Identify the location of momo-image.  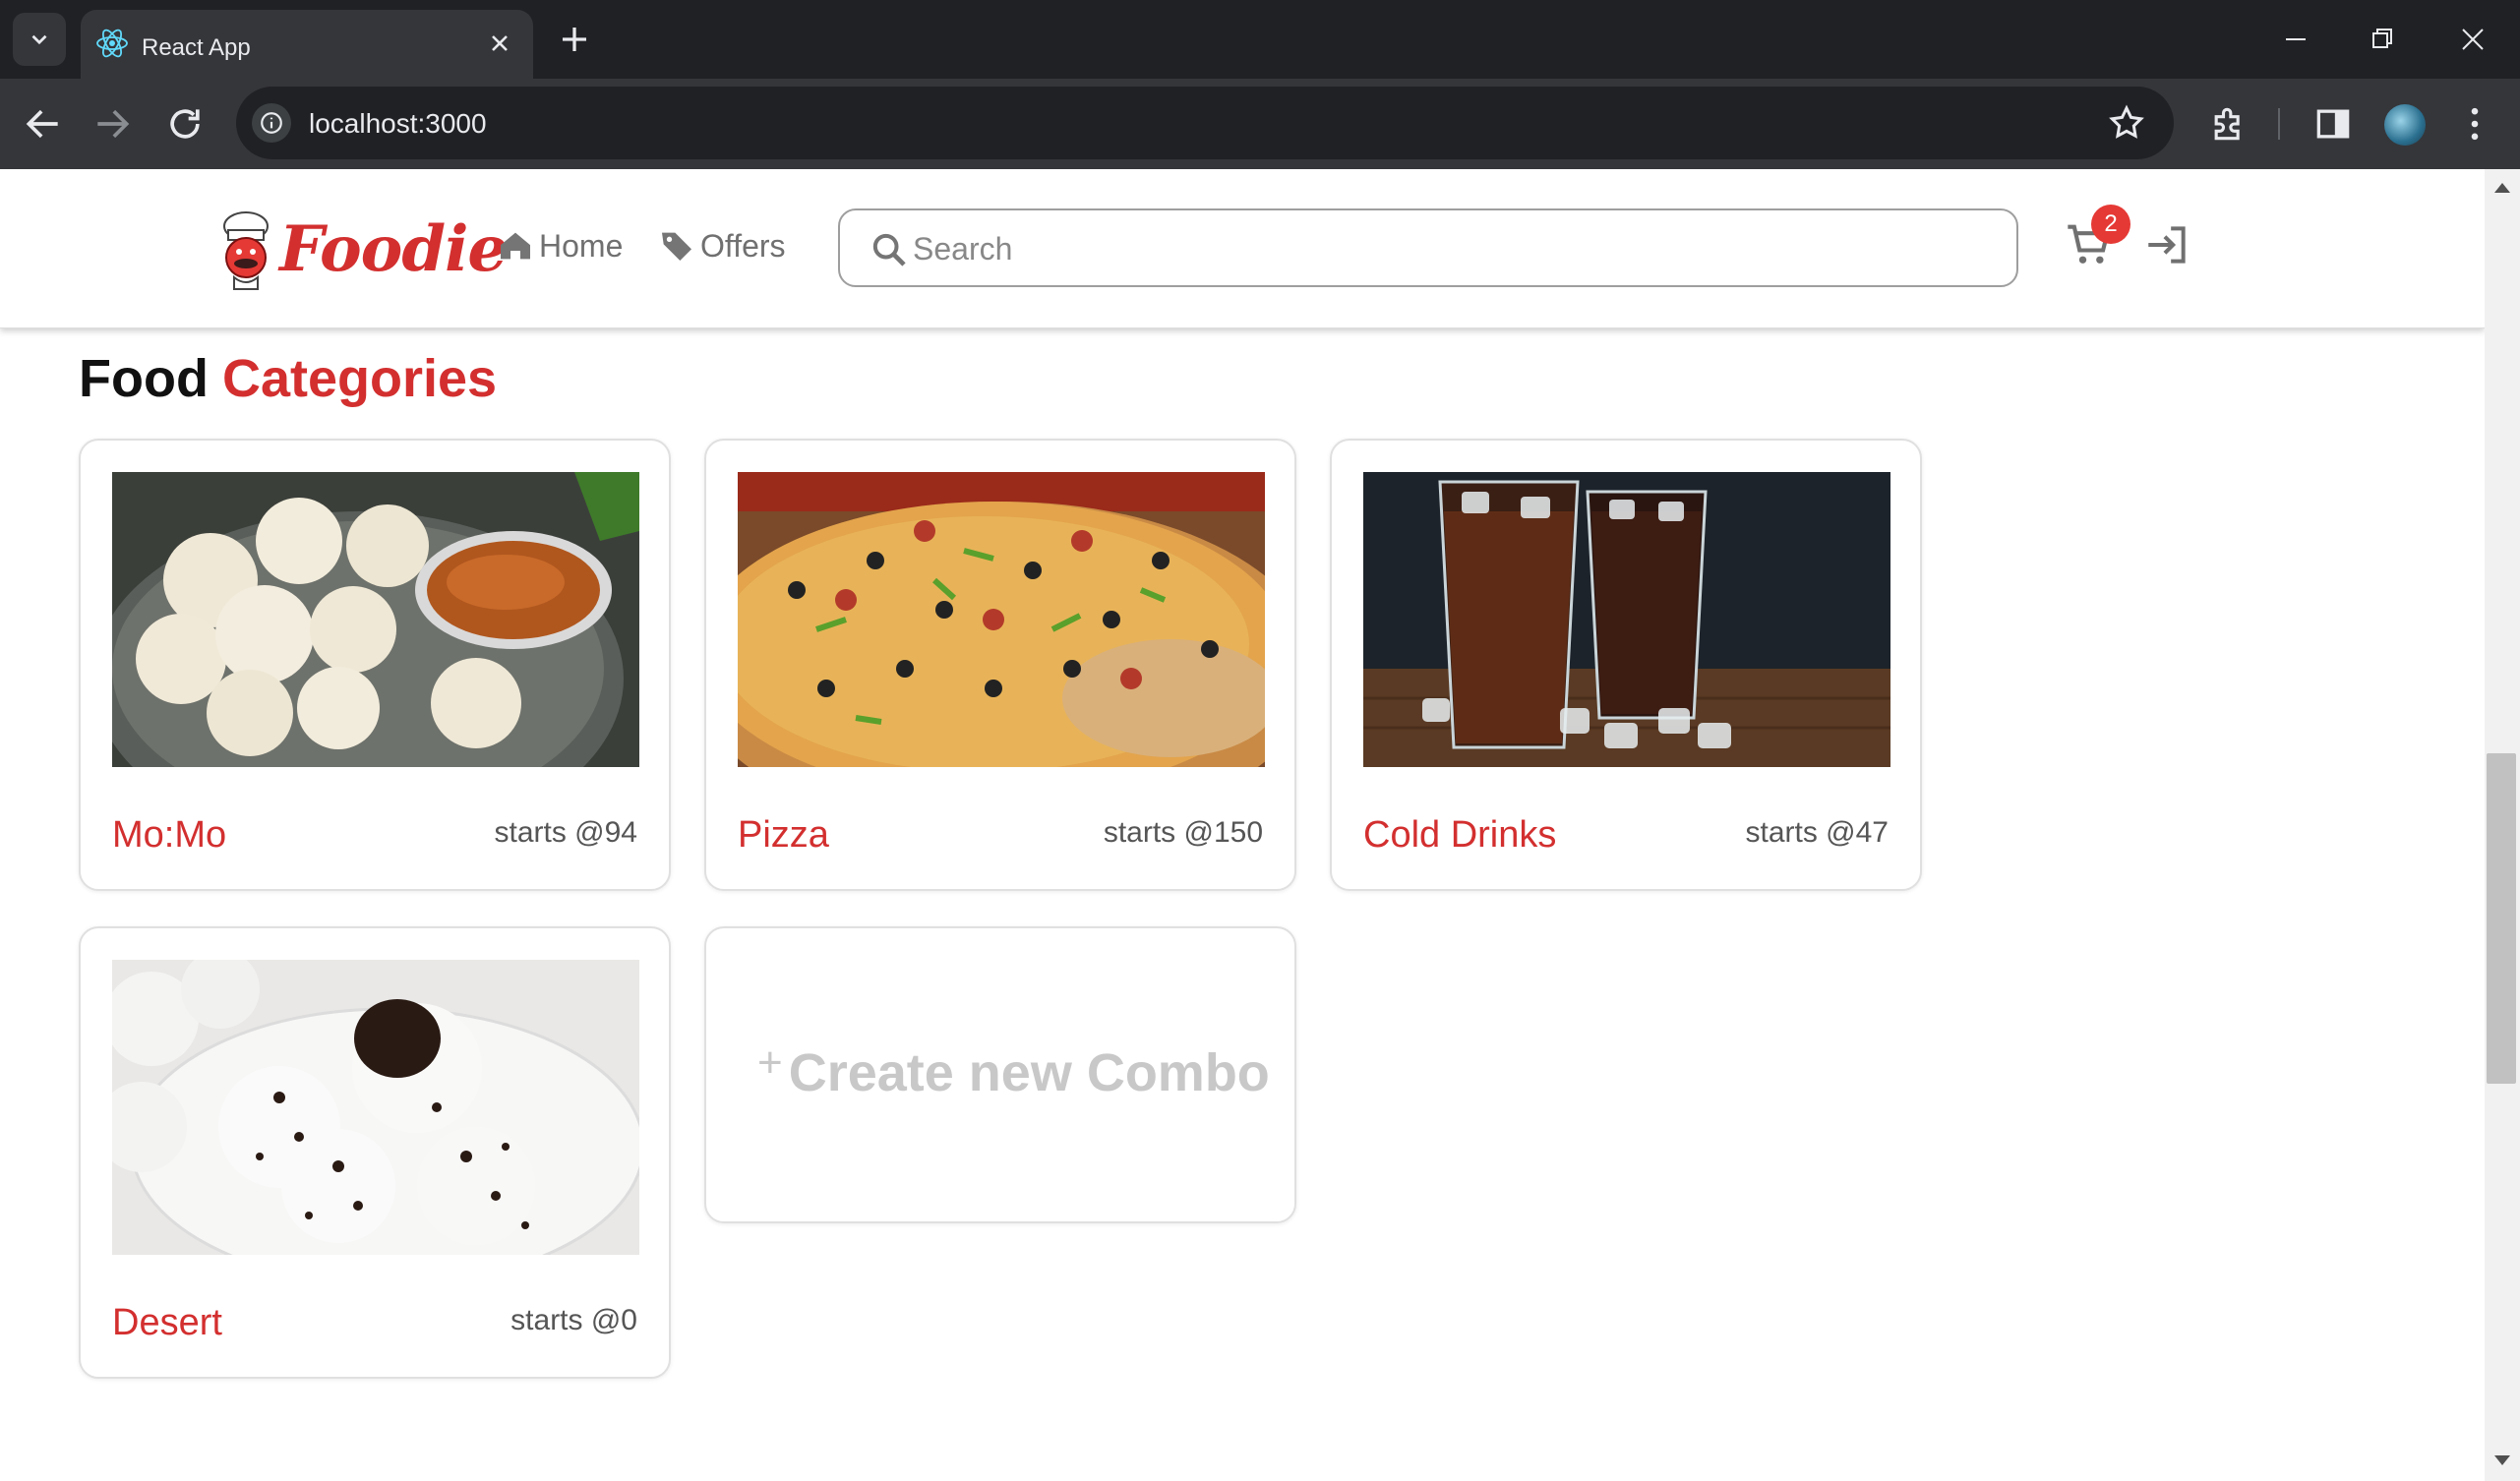
(375, 620).